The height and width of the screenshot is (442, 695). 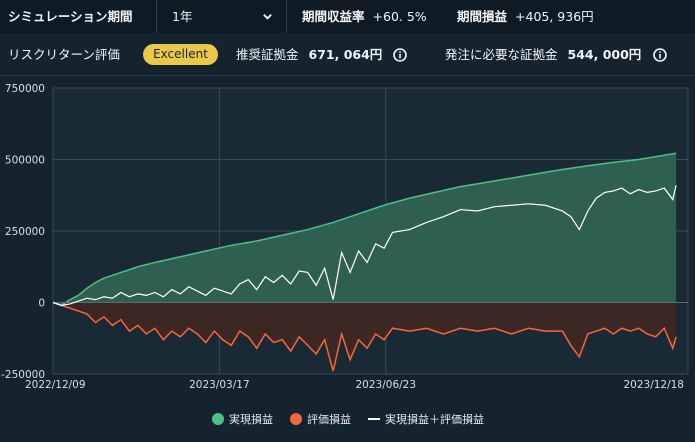 I want to click on x-tick-label: 2023/06/23, so click(x=386, y=385).